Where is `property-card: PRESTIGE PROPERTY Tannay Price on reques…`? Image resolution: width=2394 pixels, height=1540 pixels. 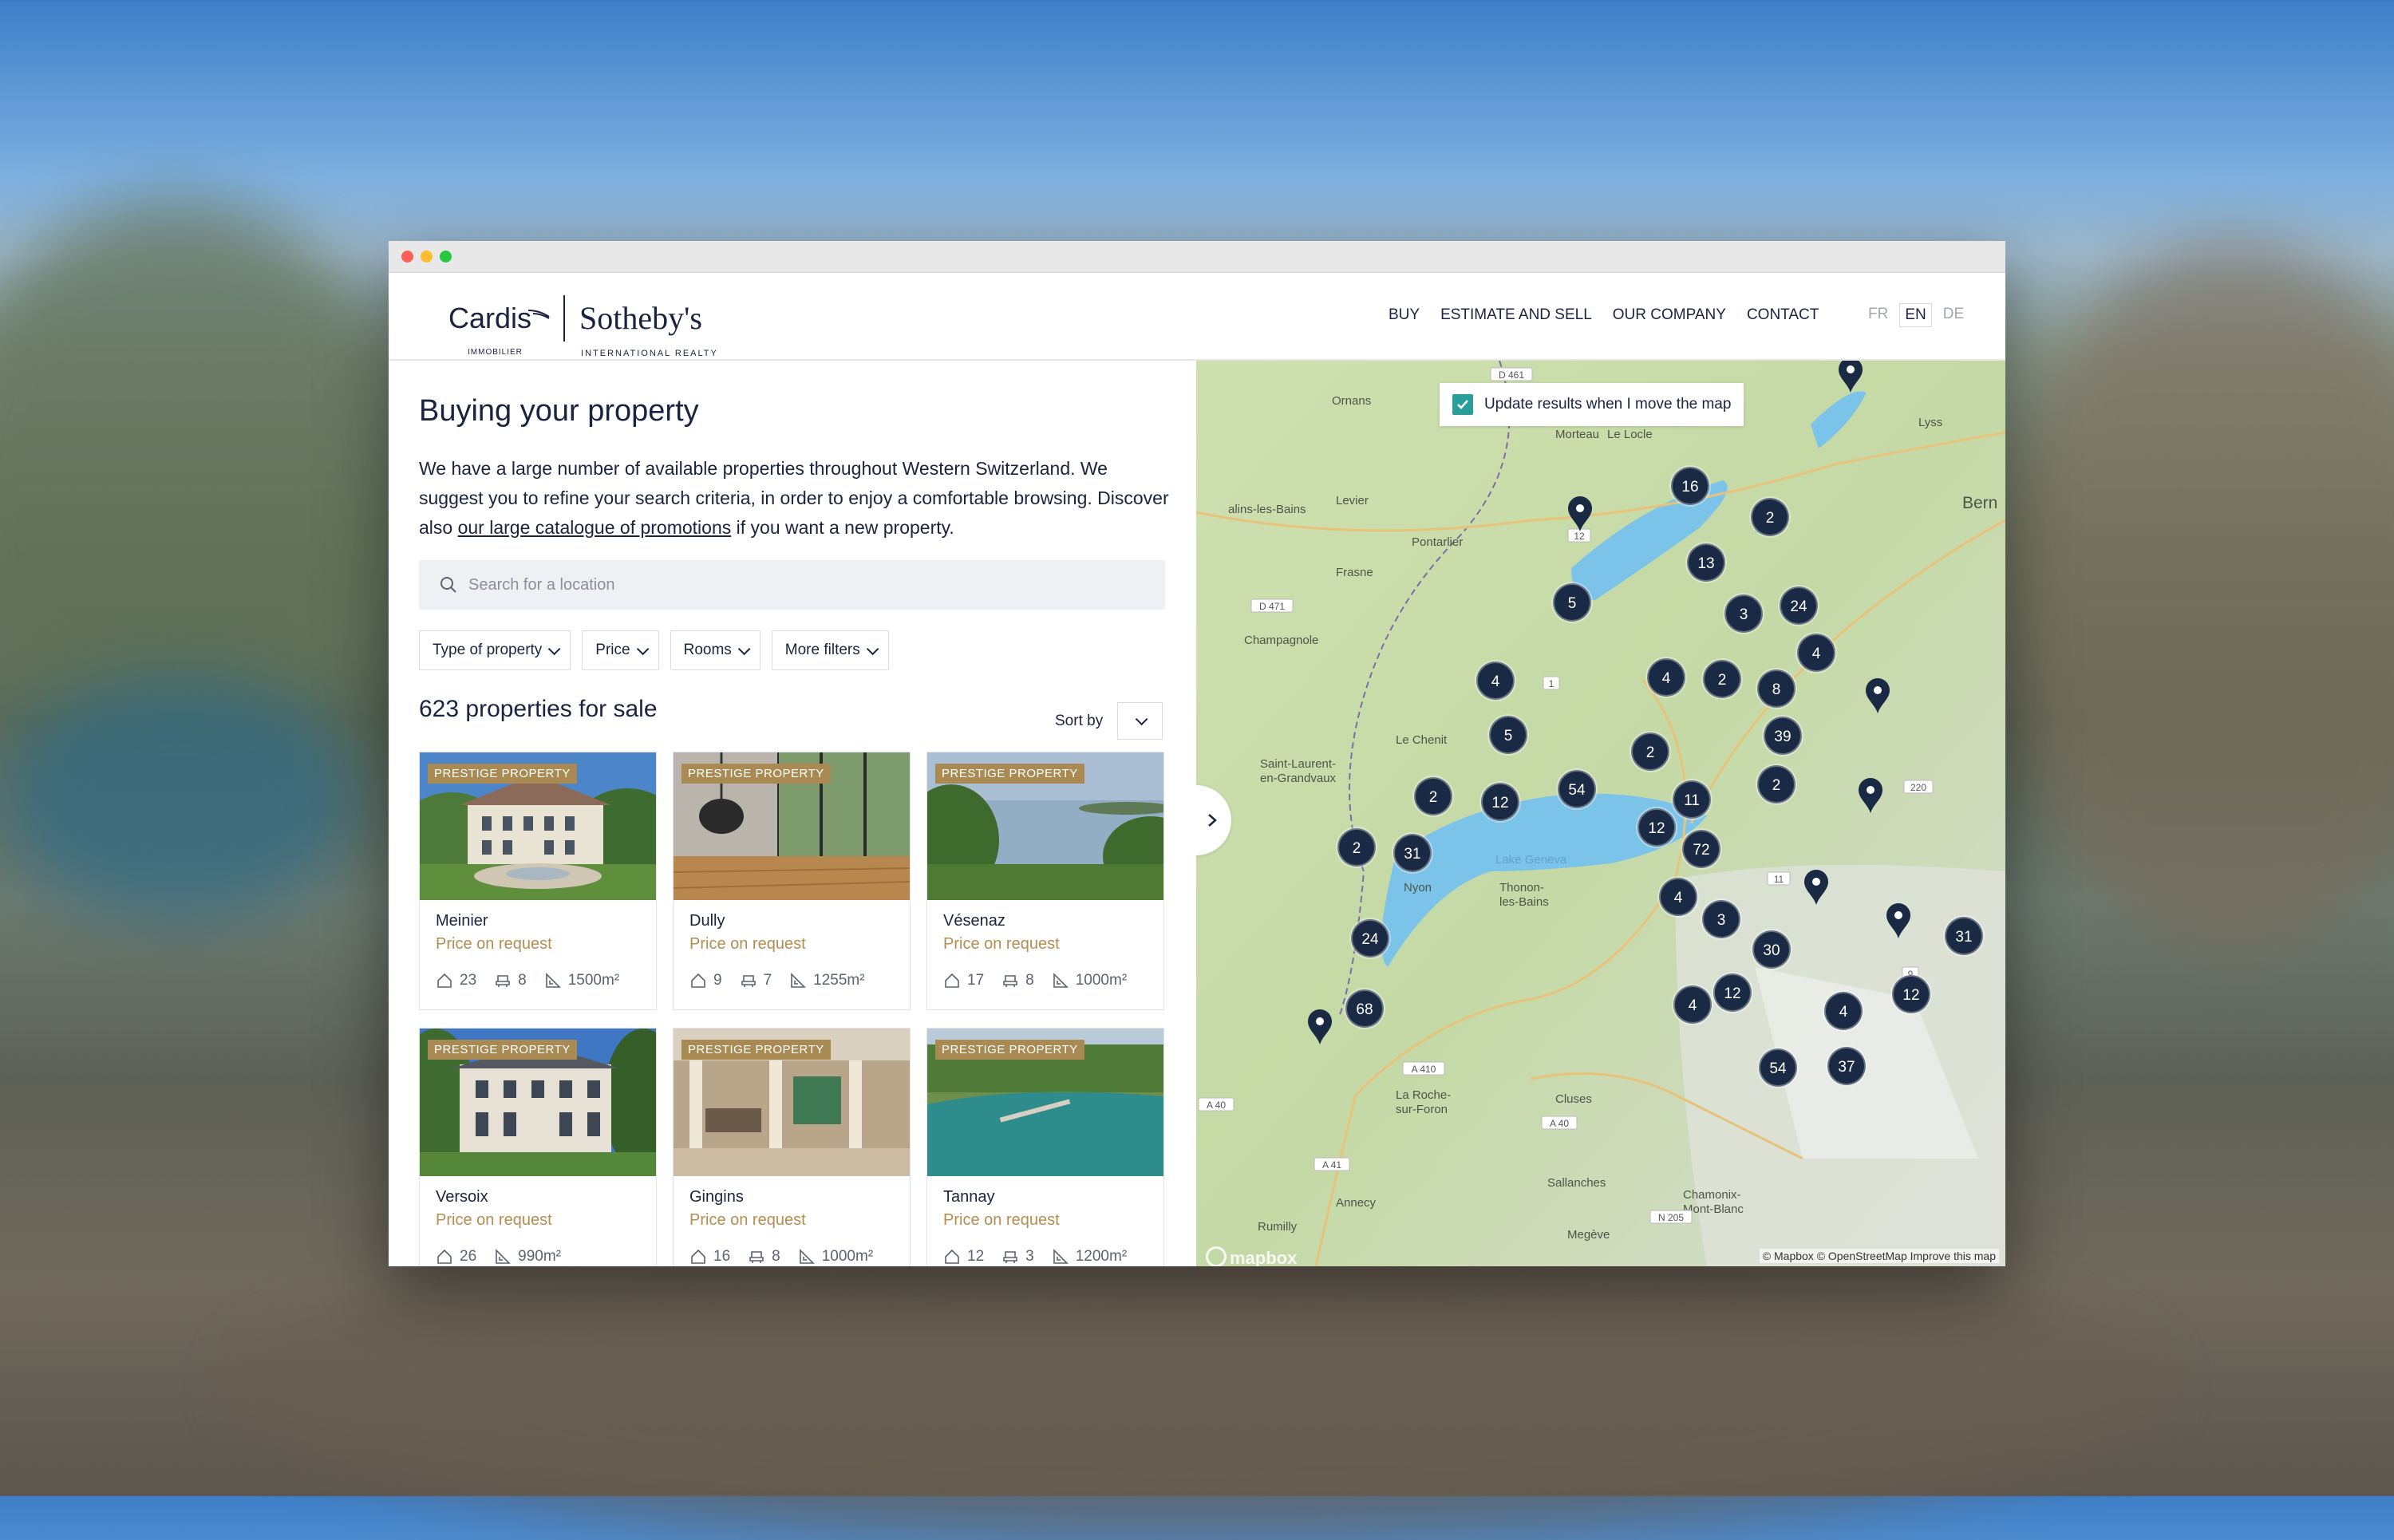 property-card: PRESTIGE PROPERTY Tannay Price on reques… is located at coordinates (1045, 1147).